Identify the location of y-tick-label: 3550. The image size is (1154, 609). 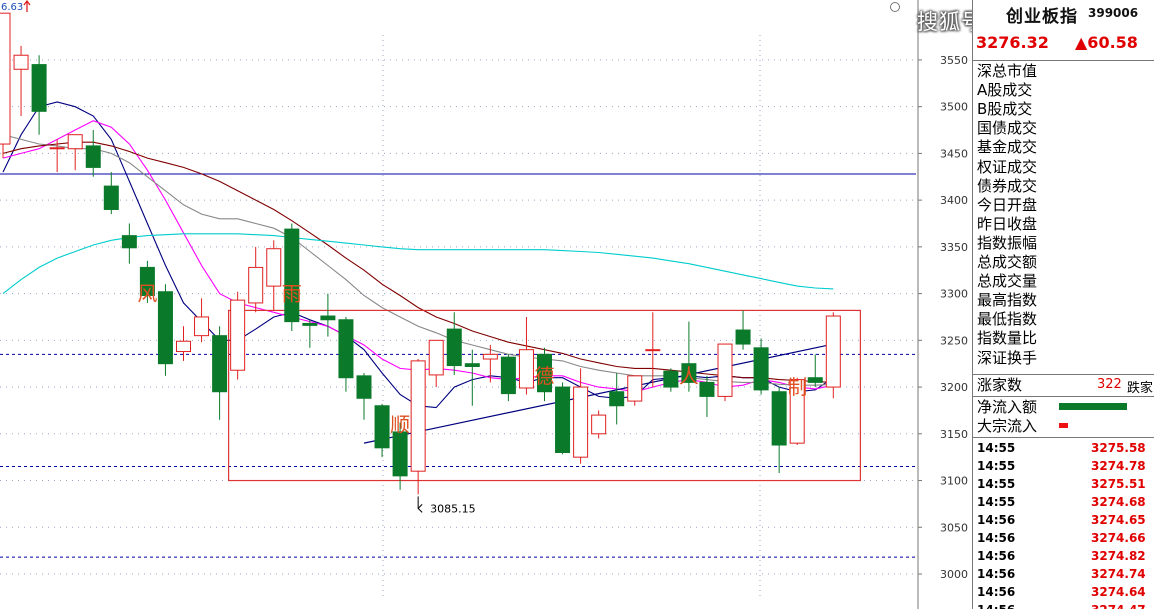
(954, 60).